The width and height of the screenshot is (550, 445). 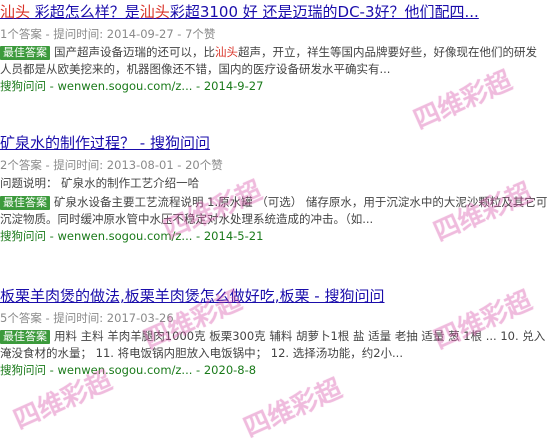 I want to click on result-title-link: 矿泉水的制作过程？ - 搜狗问问, so click(x=275, y=143).